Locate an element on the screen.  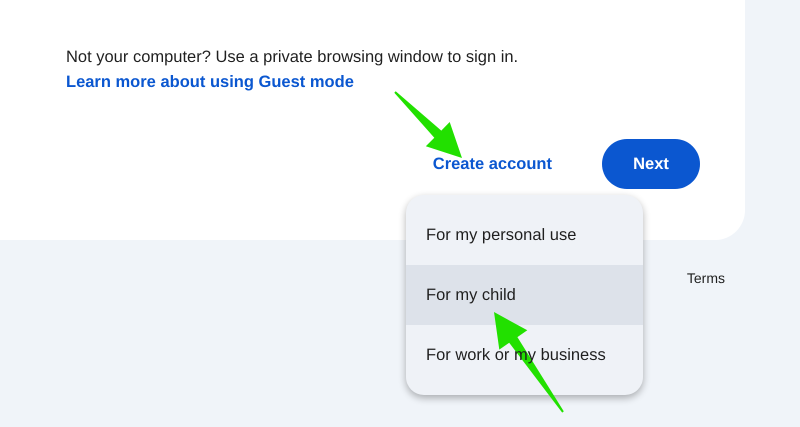
annotation-arrow is located at coordinates (428, 124).